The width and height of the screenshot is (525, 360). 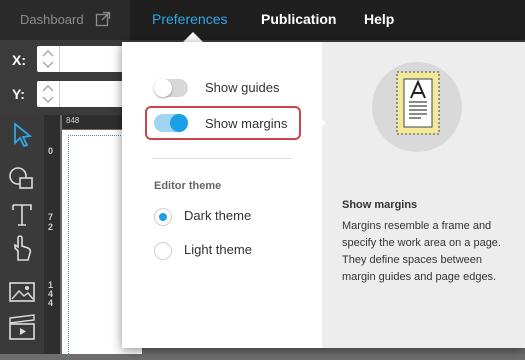 What do you see at coordinates (163, 251) in the screenshot?
I see `light-theme-radio` at bounding box center [163, 251].